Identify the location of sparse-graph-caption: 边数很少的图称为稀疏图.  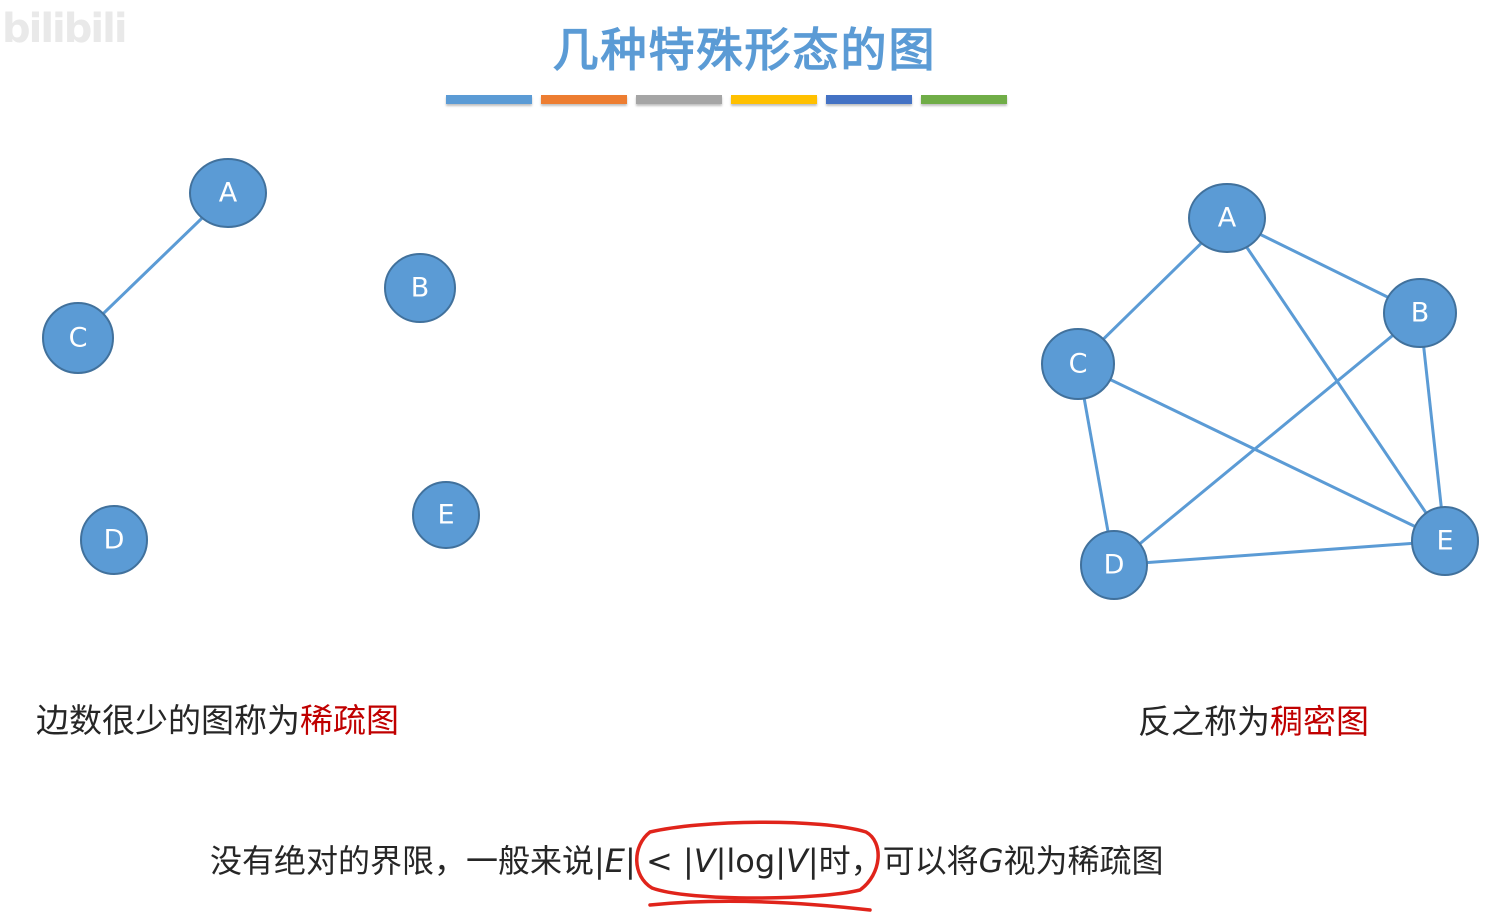
(217, 718).